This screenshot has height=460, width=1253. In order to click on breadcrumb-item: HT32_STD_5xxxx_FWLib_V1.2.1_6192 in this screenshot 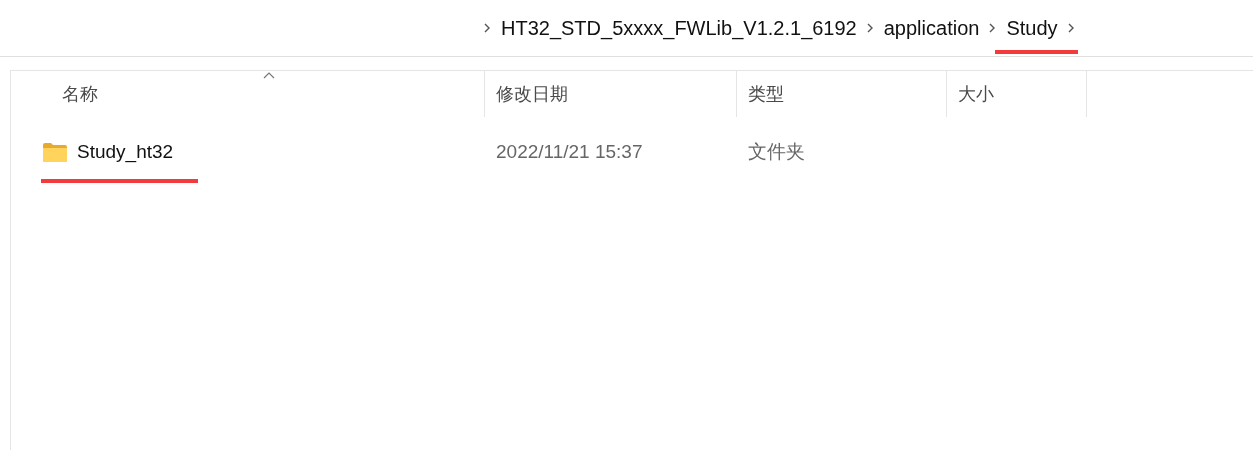, I will do `click(679, 28)`.